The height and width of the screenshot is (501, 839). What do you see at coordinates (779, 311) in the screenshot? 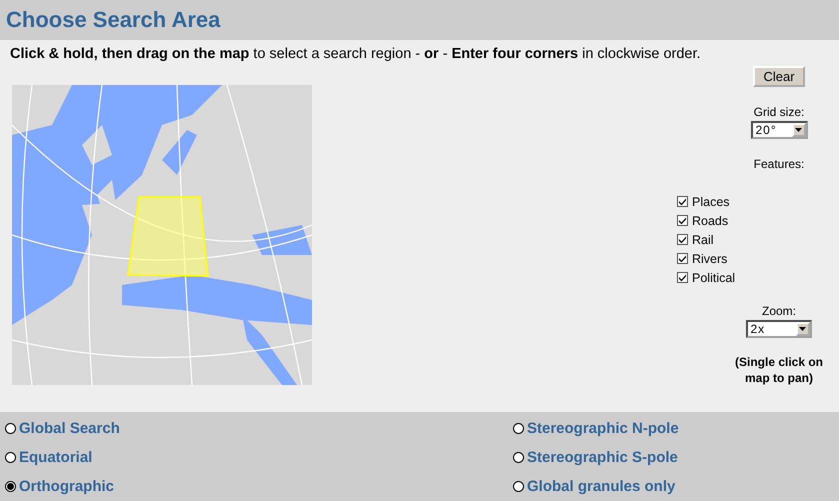
I see `zoom-label: Zoom:` at bounding box center [779, 311].